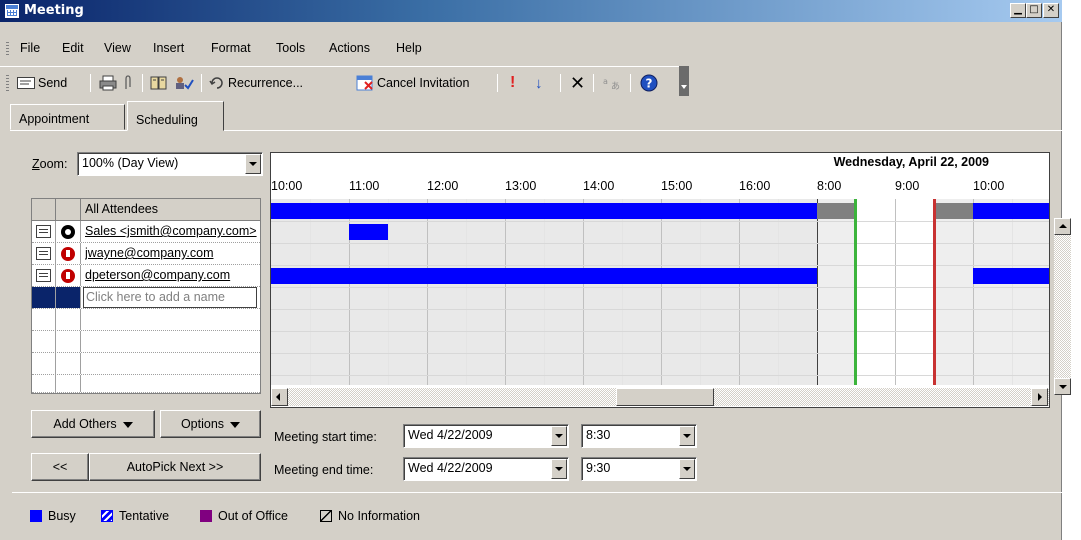 The image size is (1081, 540). I want to click on header-col-role, so click(68, 209).